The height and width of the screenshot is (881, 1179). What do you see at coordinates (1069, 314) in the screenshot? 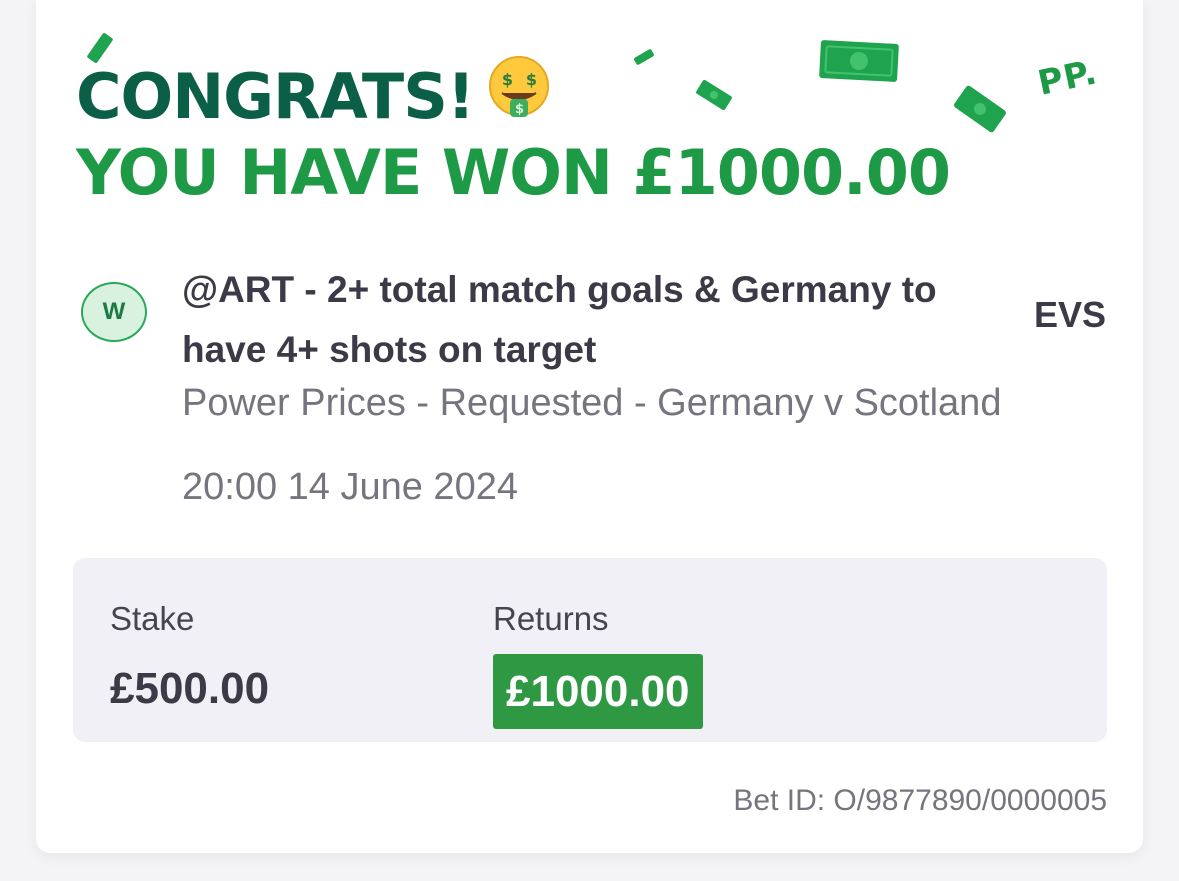
I see `bet-odds: EVS` at bounding box center [1069, 314].